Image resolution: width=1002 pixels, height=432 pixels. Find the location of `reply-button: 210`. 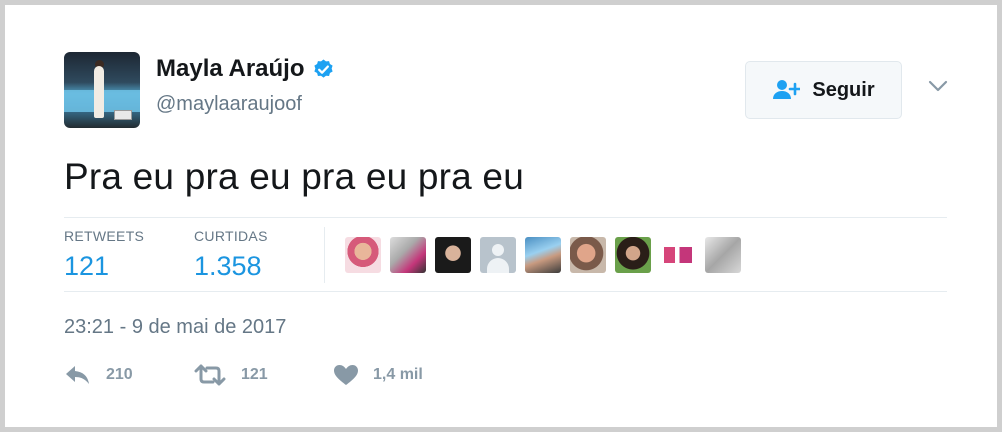

reply-button: 210 is located at coordinates (128, 375).